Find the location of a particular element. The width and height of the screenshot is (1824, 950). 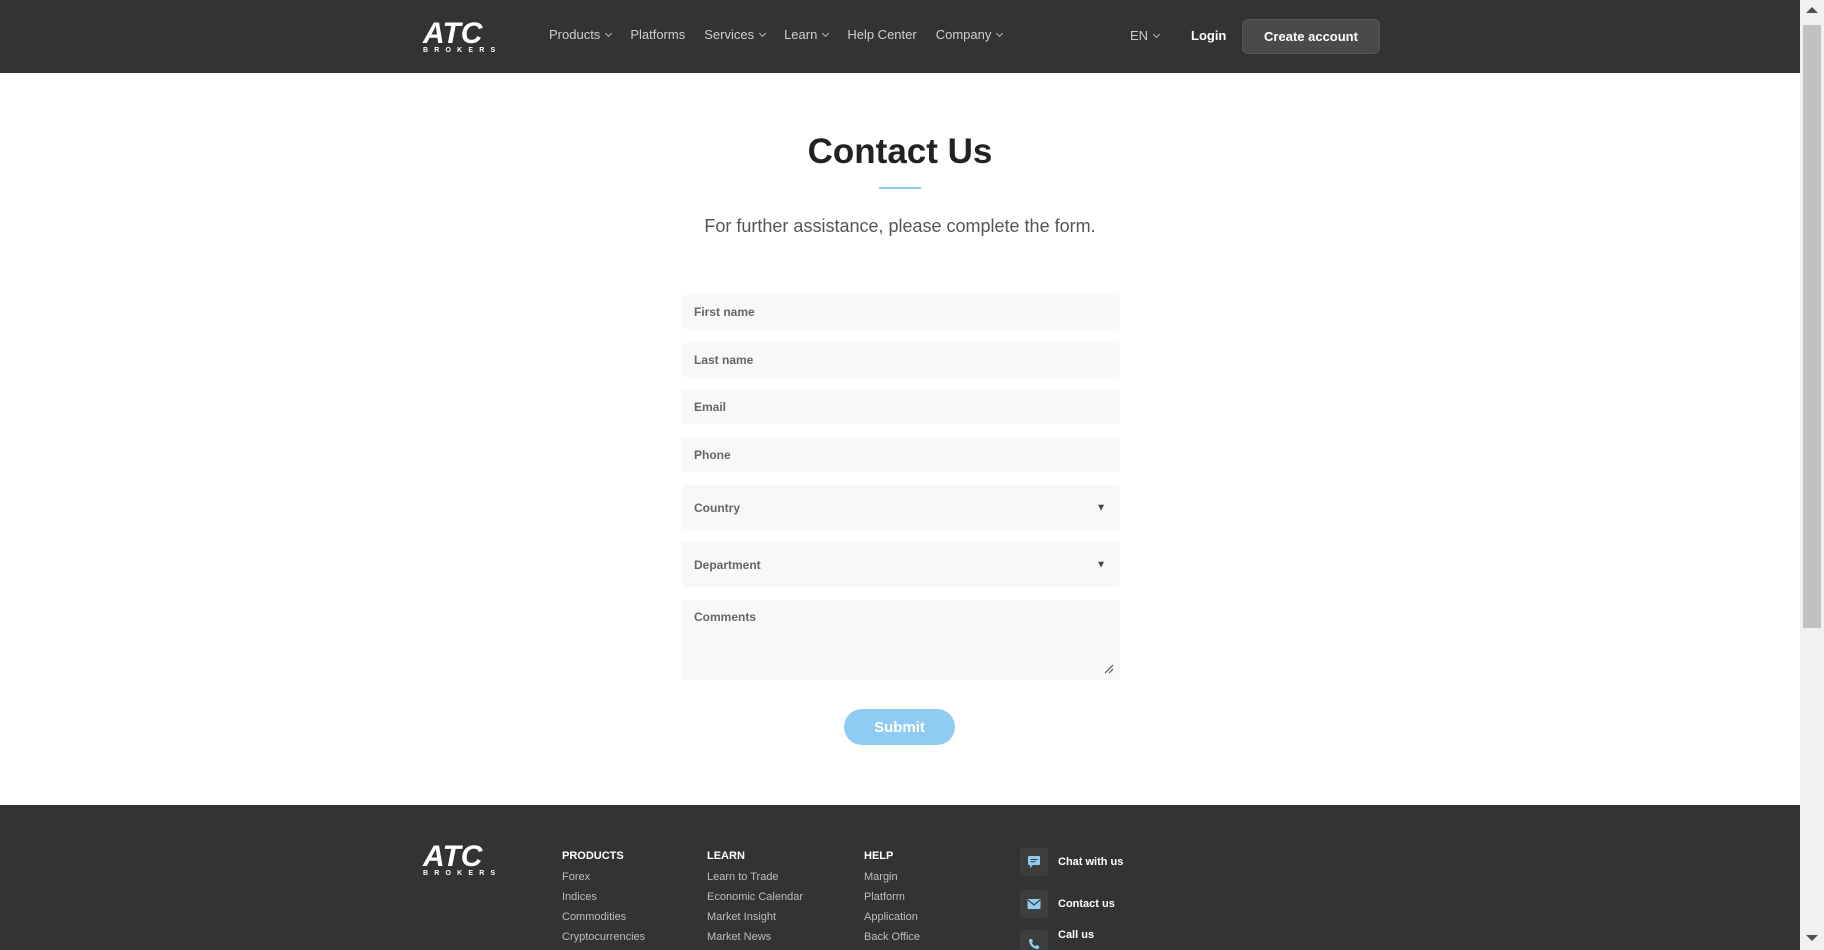

footer-column-heading: LEARN is located at coordinates (726, 856).